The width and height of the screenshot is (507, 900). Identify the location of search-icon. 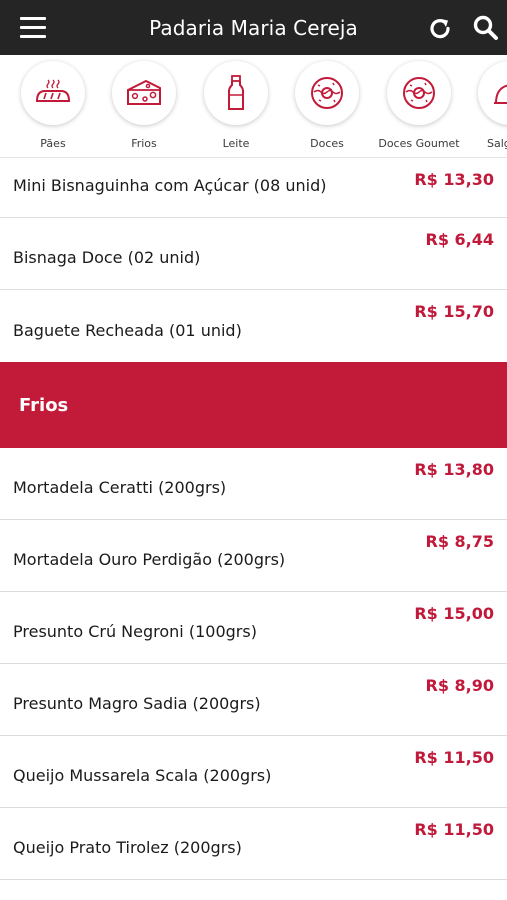
(486, 28).